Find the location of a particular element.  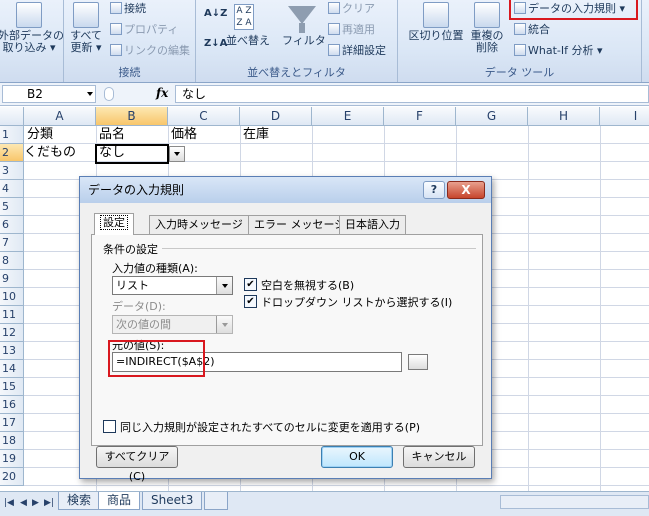

what-if-button: What-If 分析 ▾ is located at coordinates (558, 51).